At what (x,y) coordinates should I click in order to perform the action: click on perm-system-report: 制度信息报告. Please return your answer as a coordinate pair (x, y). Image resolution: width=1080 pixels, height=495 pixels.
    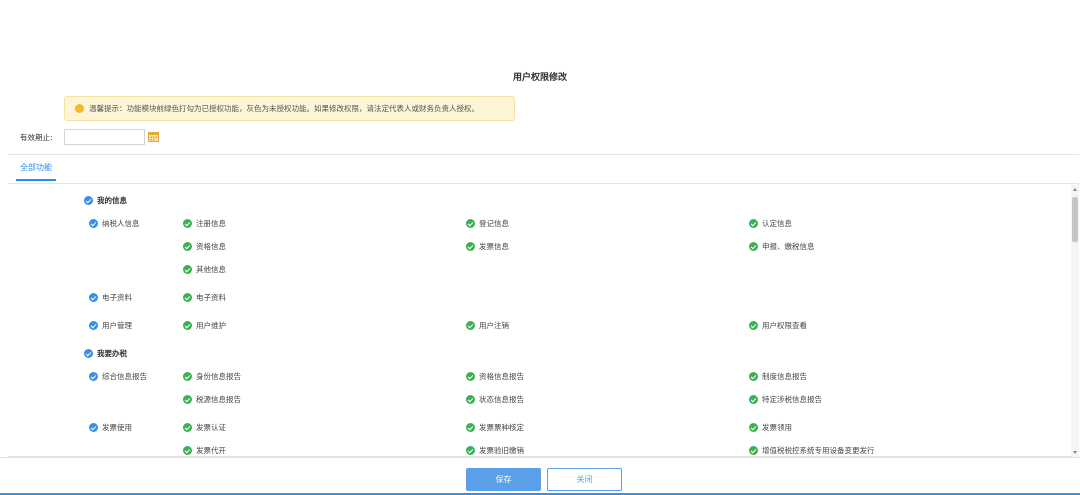
    Looking at the image, I should click on (778, 376).